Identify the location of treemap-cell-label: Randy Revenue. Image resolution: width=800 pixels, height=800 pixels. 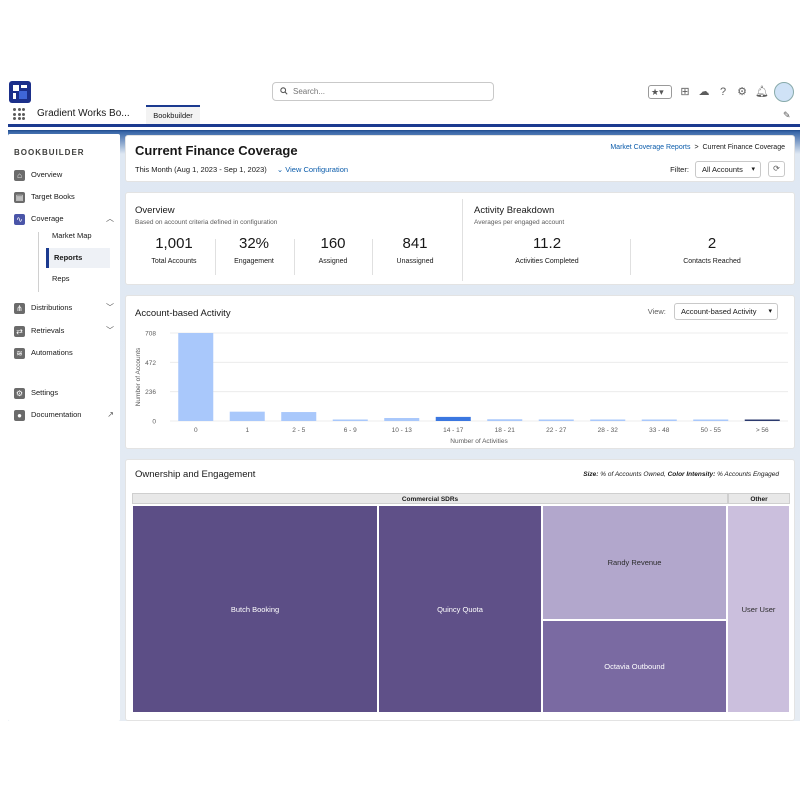
(634, 562).